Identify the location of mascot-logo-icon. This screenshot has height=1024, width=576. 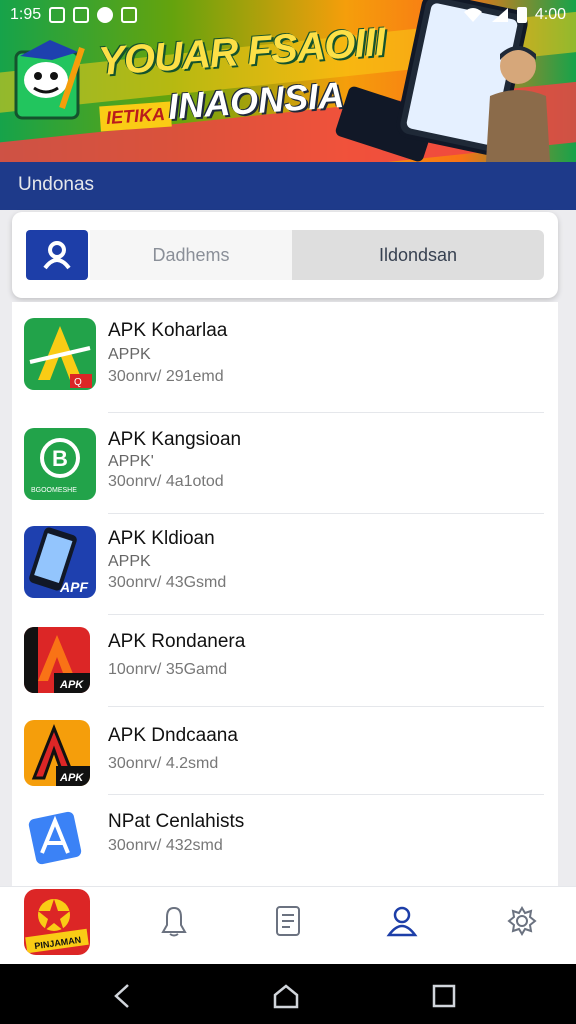
(49, 80).